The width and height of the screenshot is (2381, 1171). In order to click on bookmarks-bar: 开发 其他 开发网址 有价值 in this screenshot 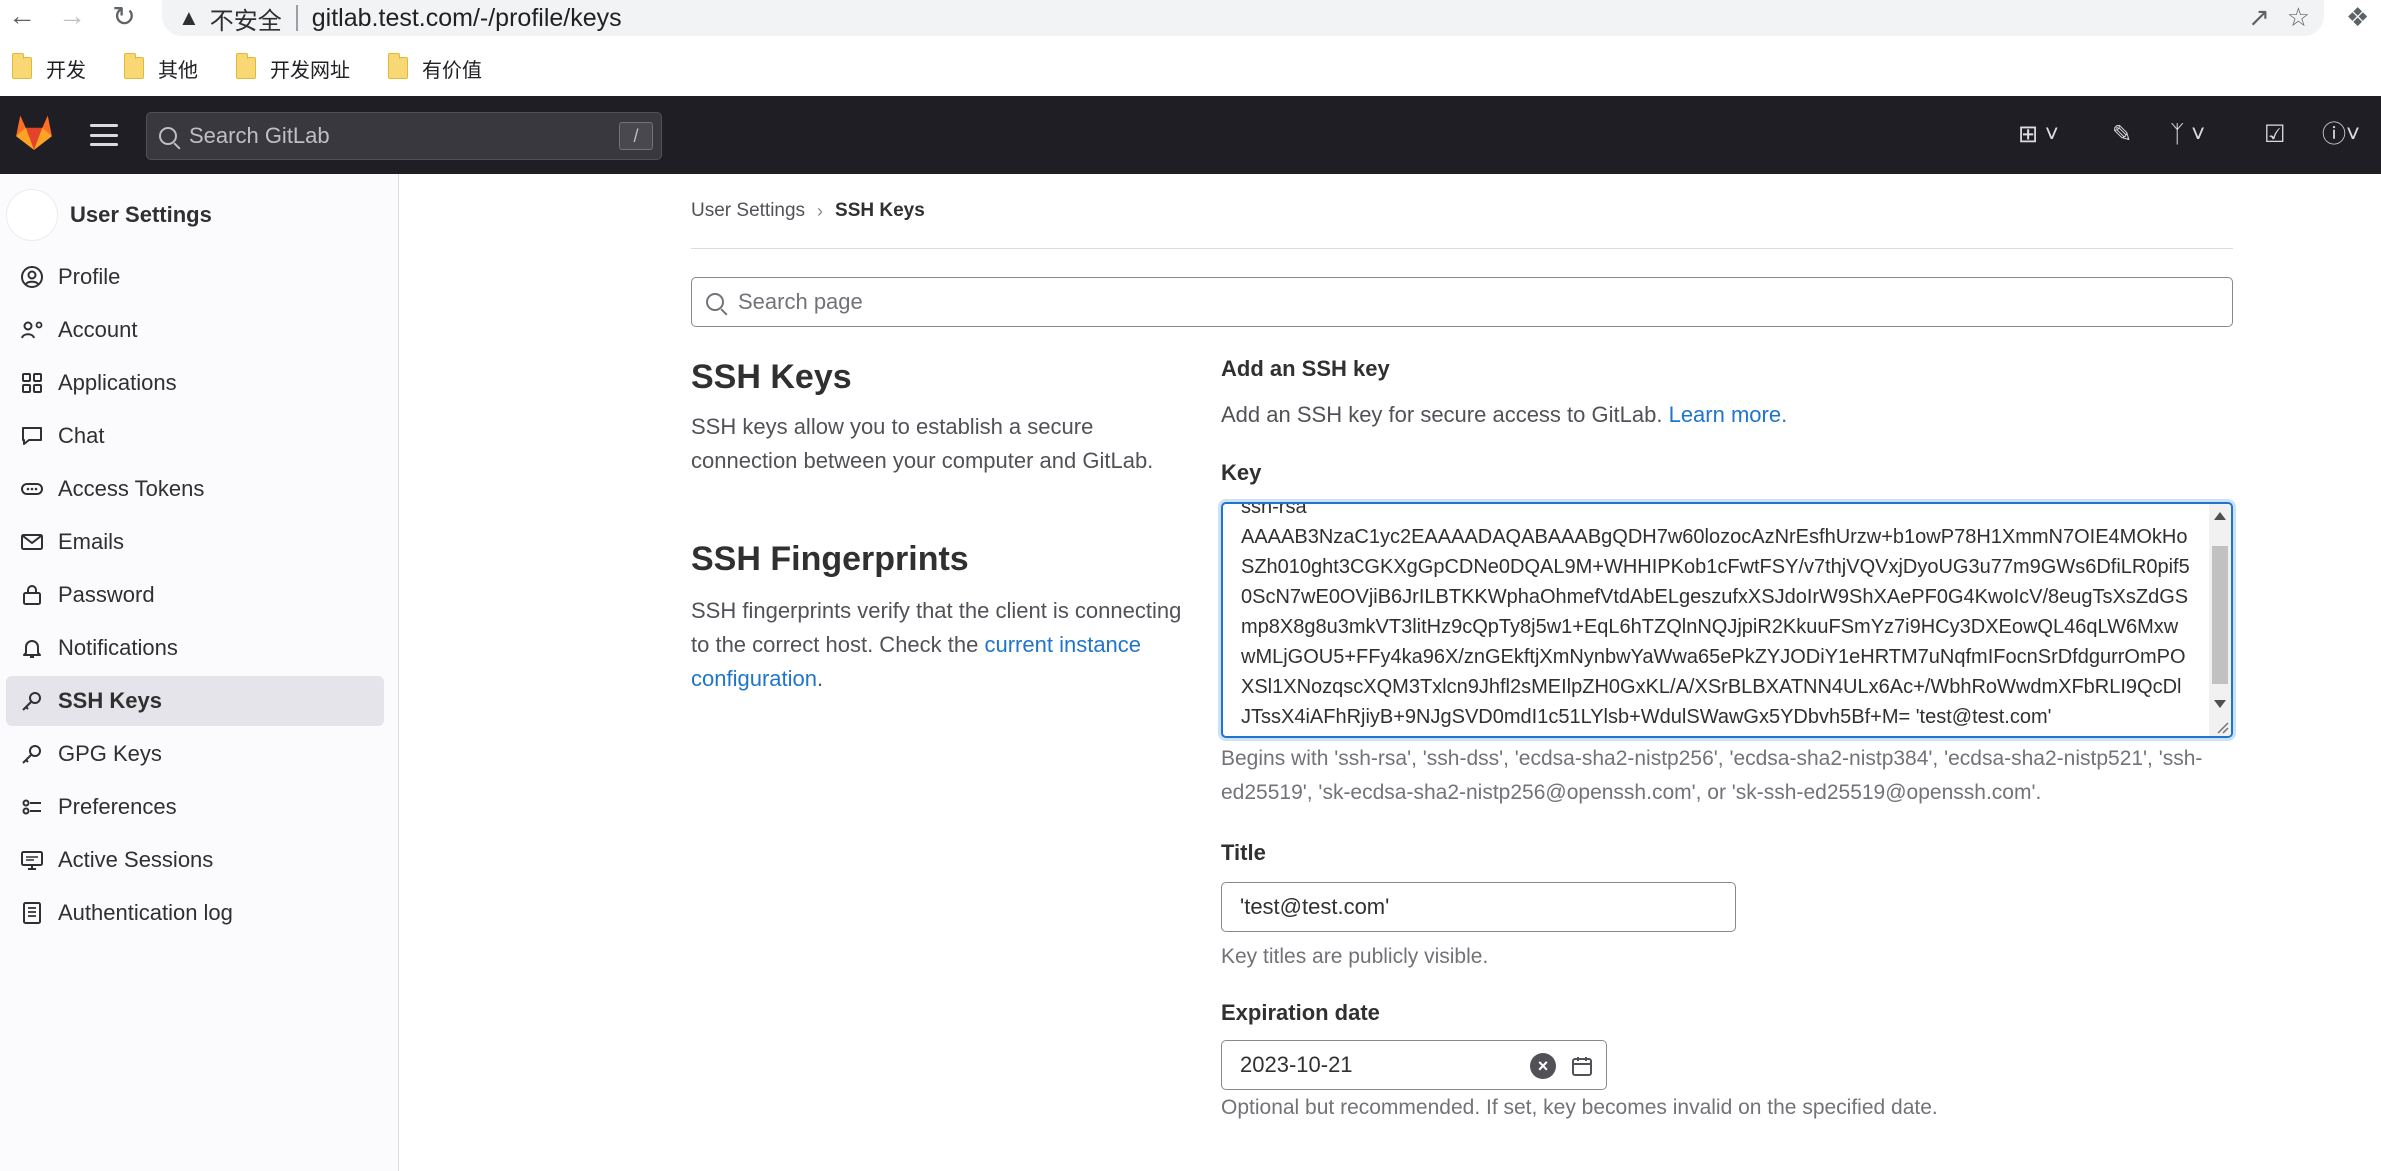, I will do `click(1190, 68)`.